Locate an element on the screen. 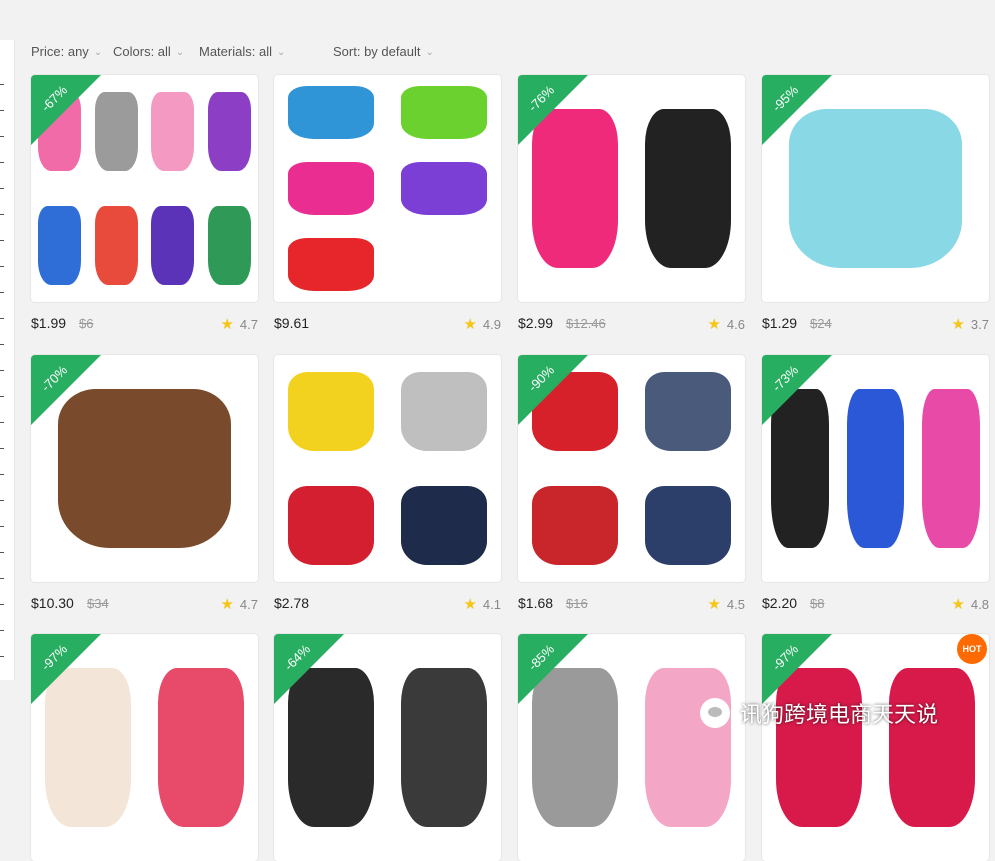 This screenshot has height=861, width=995. rating-value: 4.5 is located at coordinates (735, 604).